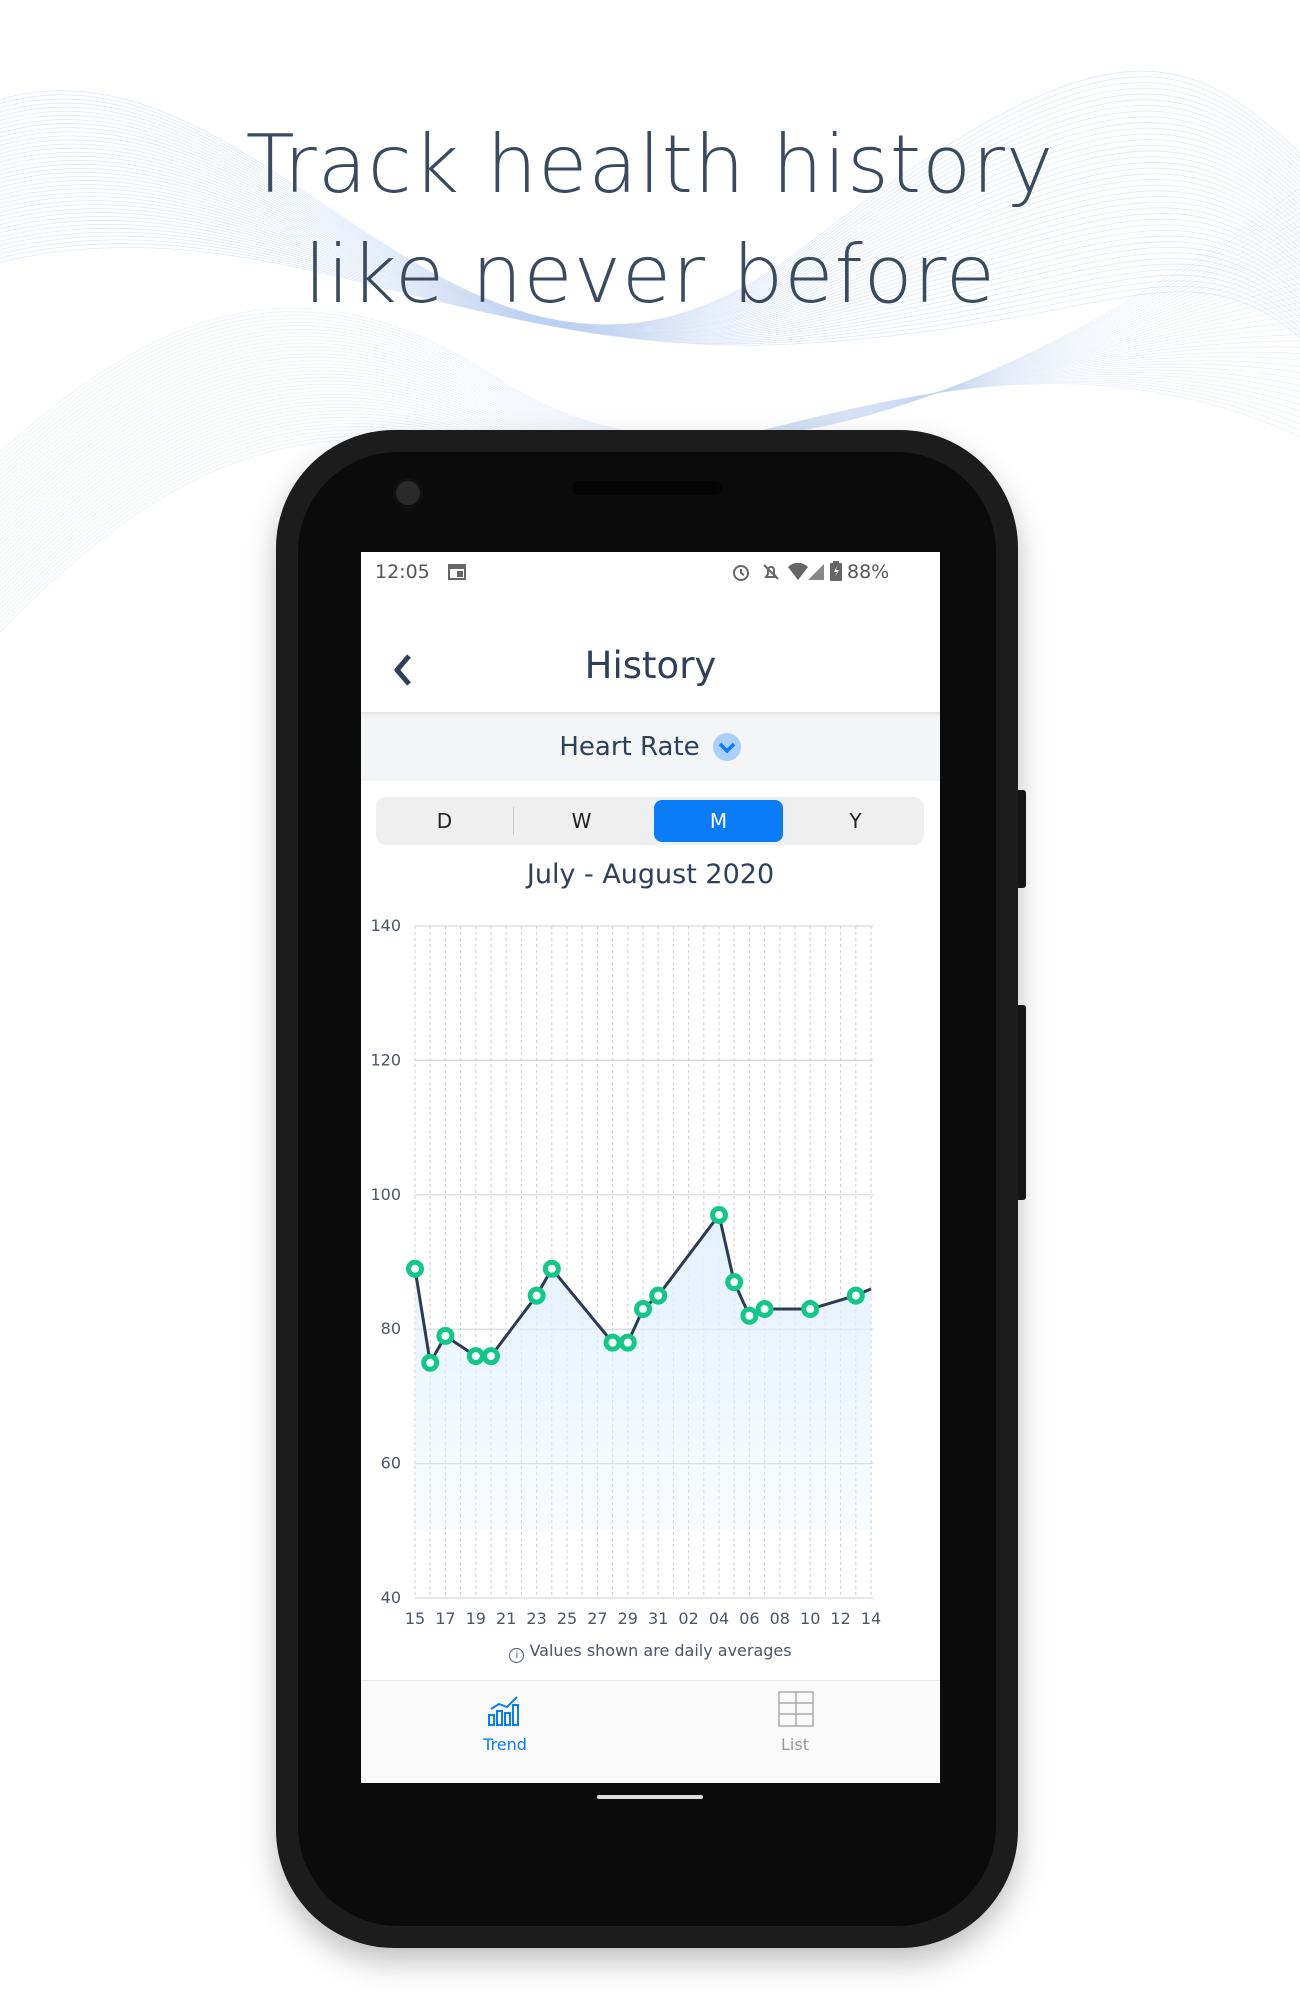  What do you see at coordinates (444, 821) in the screenshot?
I see `tab-day: D` at bounding box center [444, 821].